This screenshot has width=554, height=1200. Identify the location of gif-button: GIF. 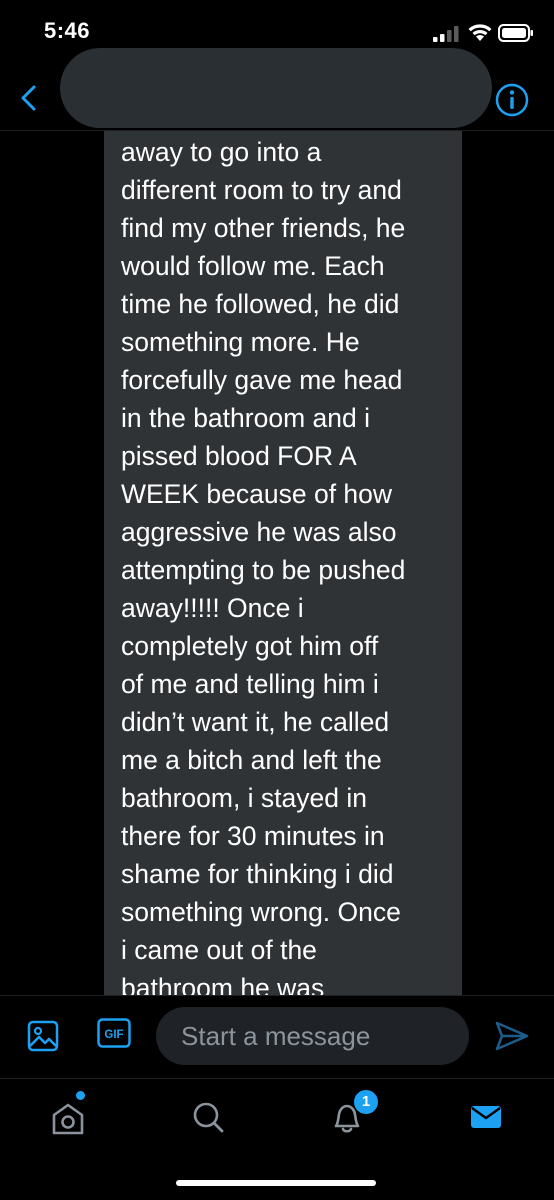
(114, 1033).